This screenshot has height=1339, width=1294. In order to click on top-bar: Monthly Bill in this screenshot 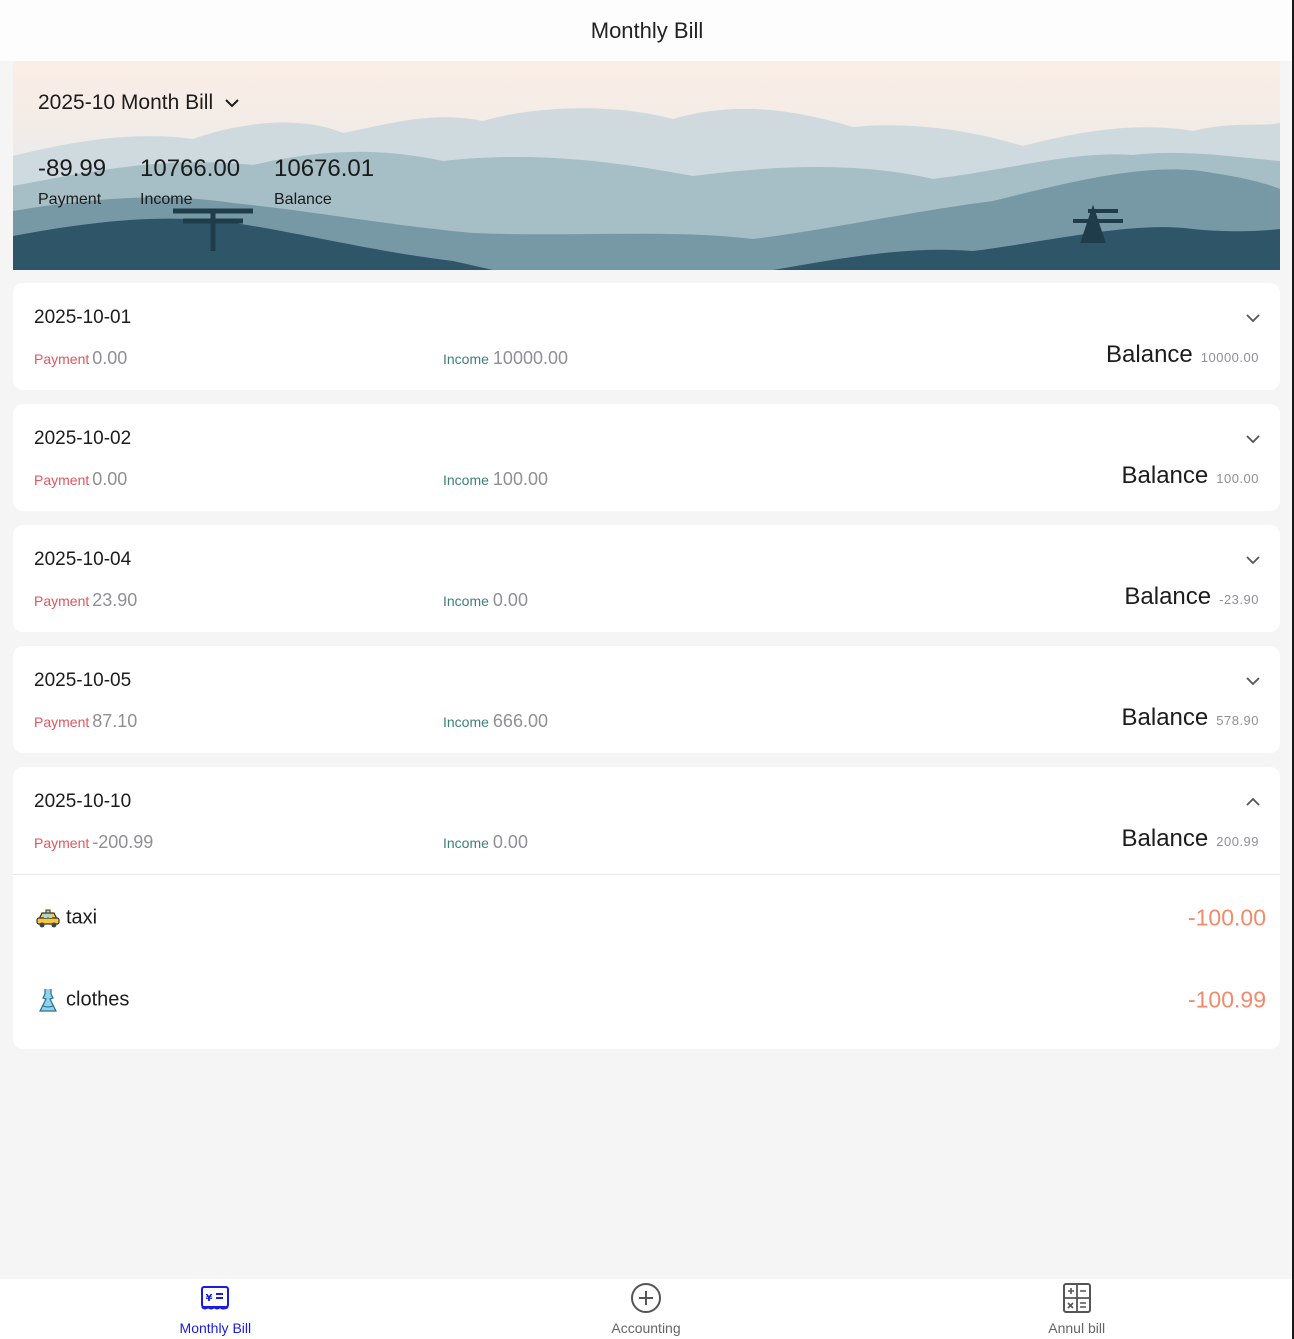, I will do `click(647, 30)`.